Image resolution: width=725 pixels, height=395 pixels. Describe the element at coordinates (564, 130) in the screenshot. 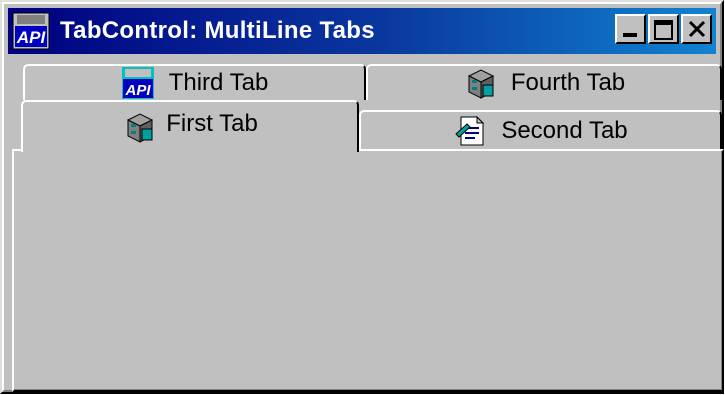

I see `tab-label: Second Tab` at that location.